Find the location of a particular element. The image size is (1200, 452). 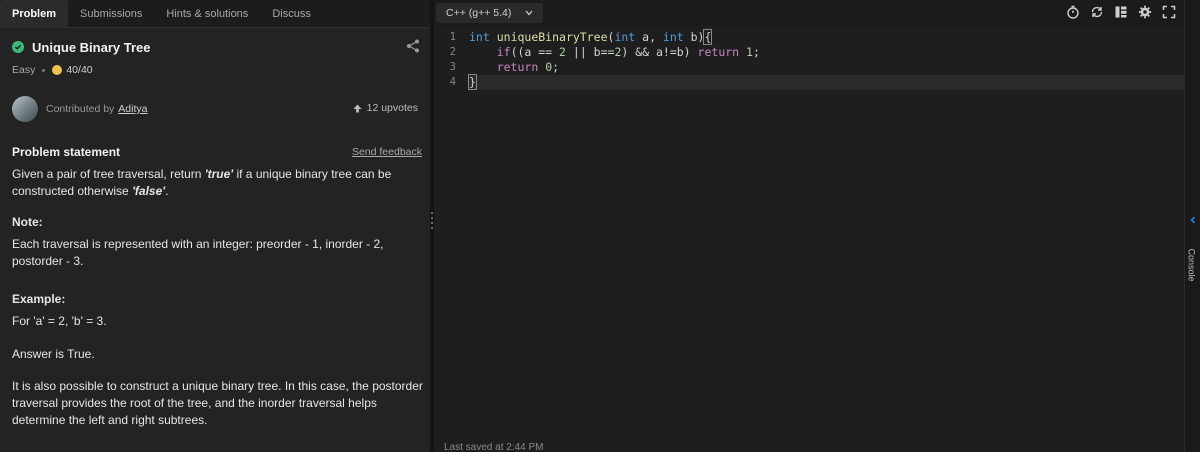

share-icon is located at coordinates (413, 48).